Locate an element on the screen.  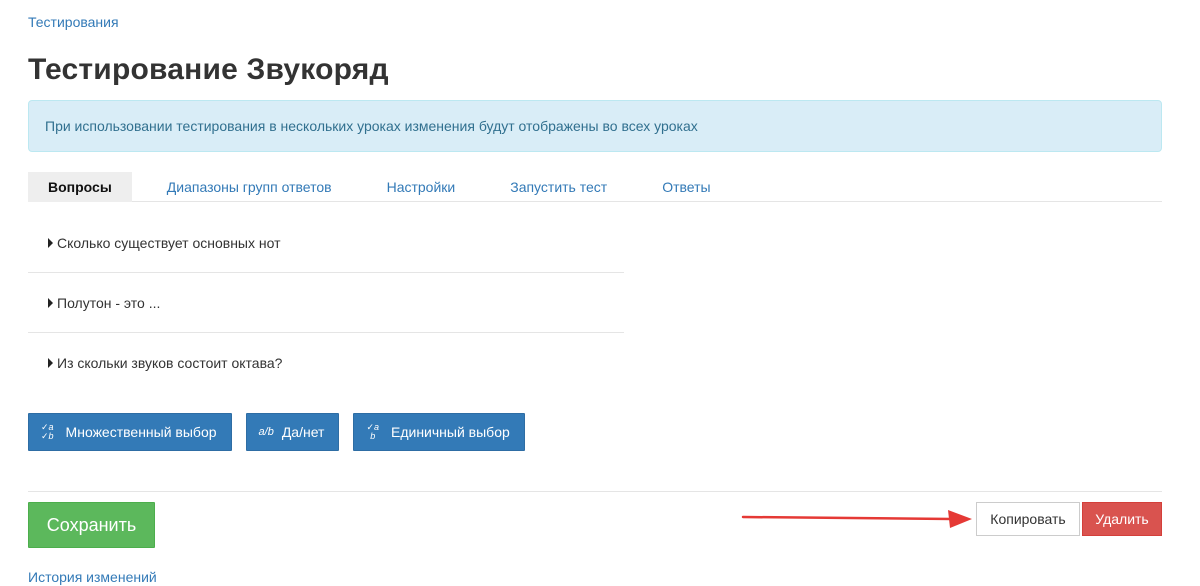
add-yes-no-button: a/b Да/нет is located at coordinates (292, 432).